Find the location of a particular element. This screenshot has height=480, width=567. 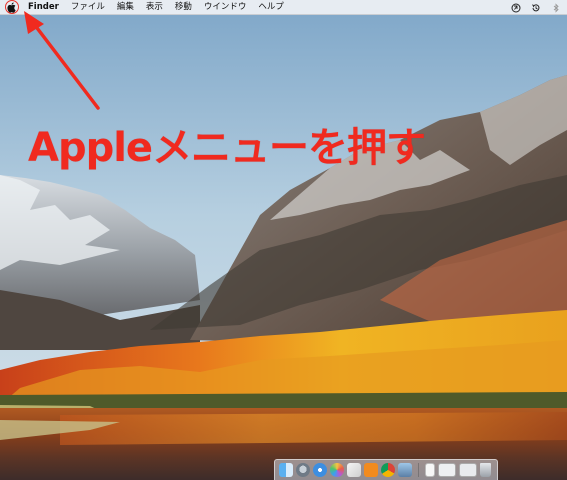

safari-icon is located at coordinates (320, 470).